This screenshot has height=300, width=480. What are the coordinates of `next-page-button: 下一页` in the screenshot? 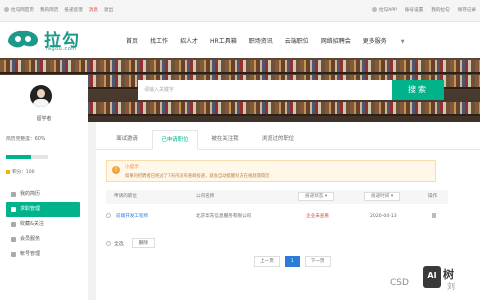 It's located at (317, 261).